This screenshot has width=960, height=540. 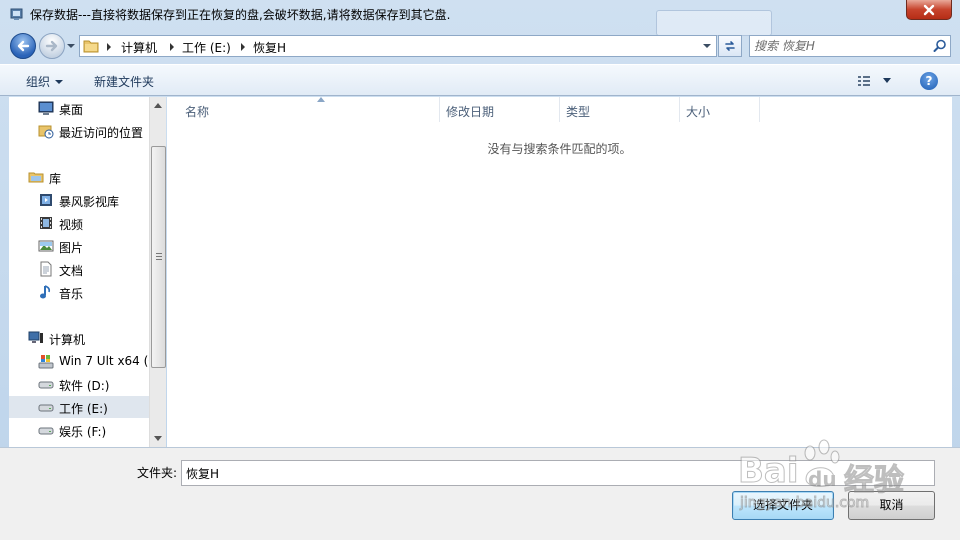 I want to click on scrollbar-thumb, so click(x=158, y=257).